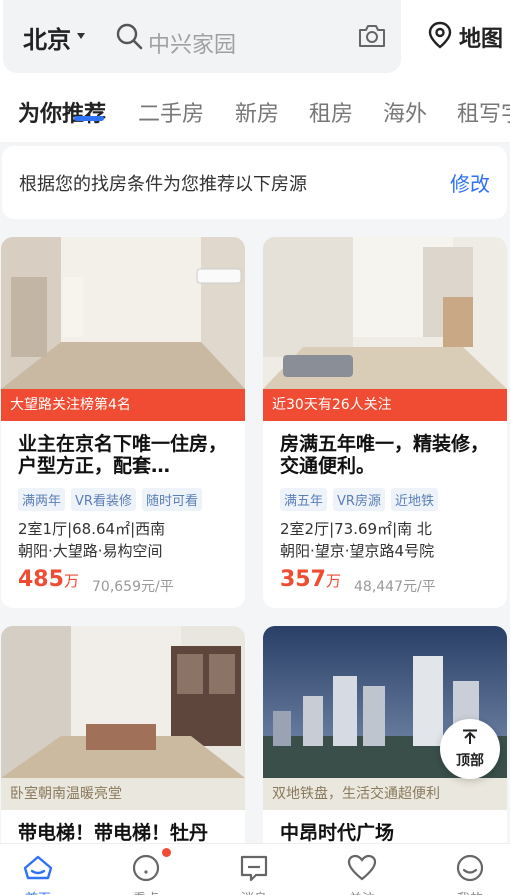 The height and width of the screenshot is (895, 510). What do you see at coordinates (385, 455) in the screenshot?
I see `listing-title: 房满五年唯一，精装修，交通便利。` at bounding box center [385, 455].